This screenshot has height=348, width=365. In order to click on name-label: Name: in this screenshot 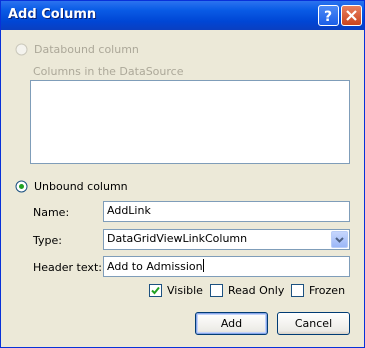, I will do `click(51, 212)`.